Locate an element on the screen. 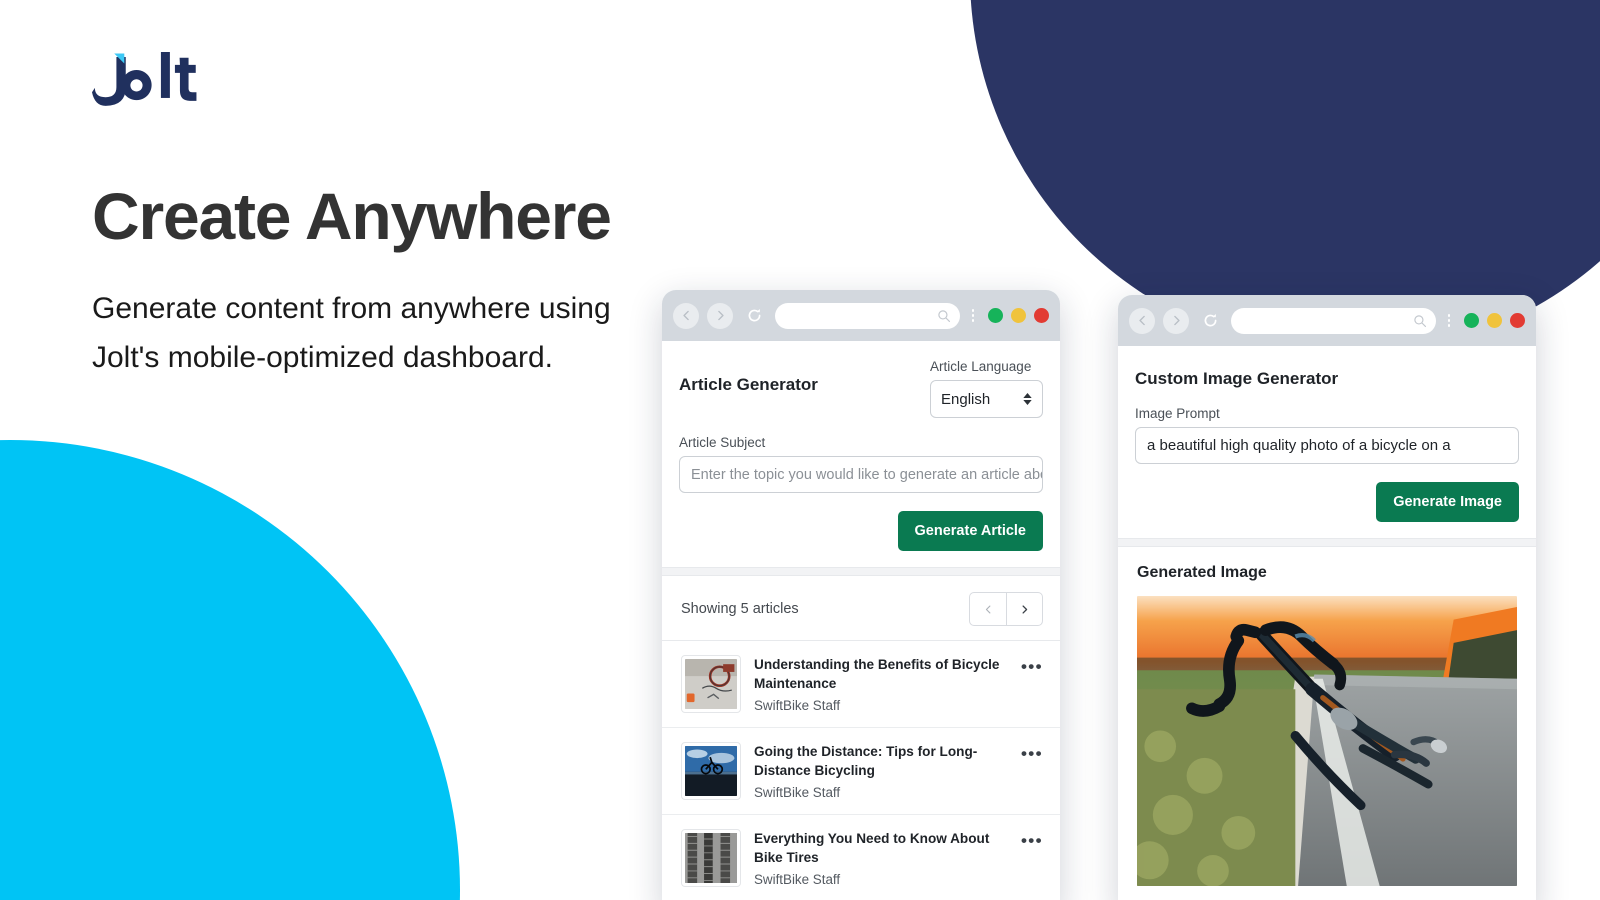 The width and height of the screenshot is (1600, 900). article-subject-label: Article Subject is located at coordinates (722, 442).